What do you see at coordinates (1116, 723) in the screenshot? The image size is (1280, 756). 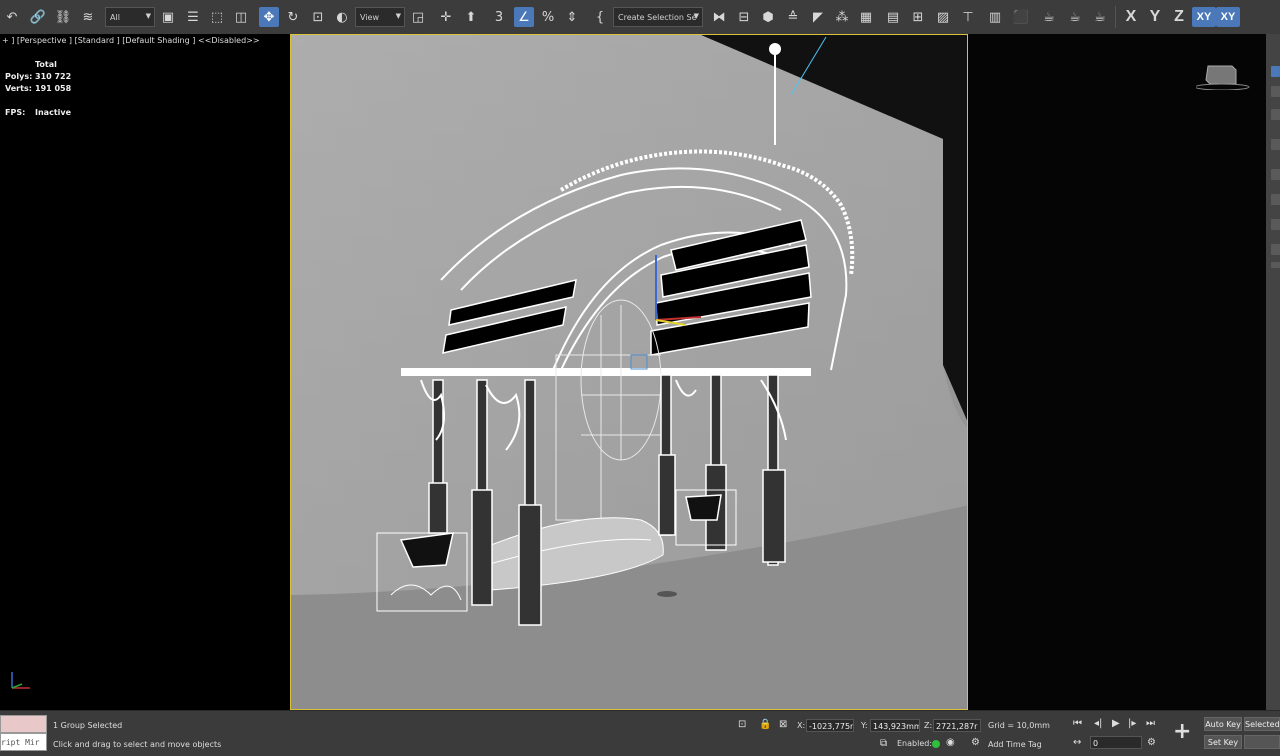 I see `play-icon: ▶` at bounding box center [1116, 723].